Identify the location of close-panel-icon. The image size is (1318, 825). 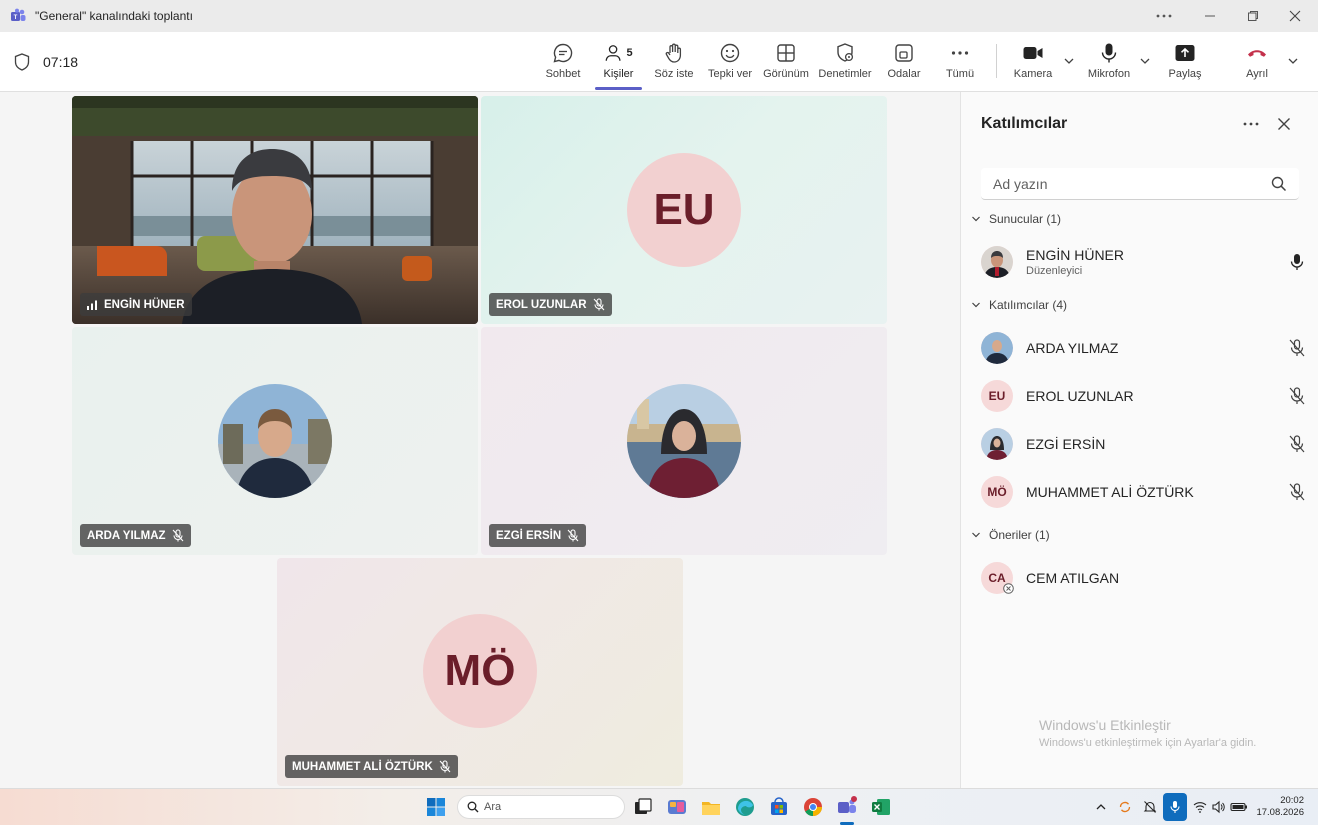
(1284, 124).